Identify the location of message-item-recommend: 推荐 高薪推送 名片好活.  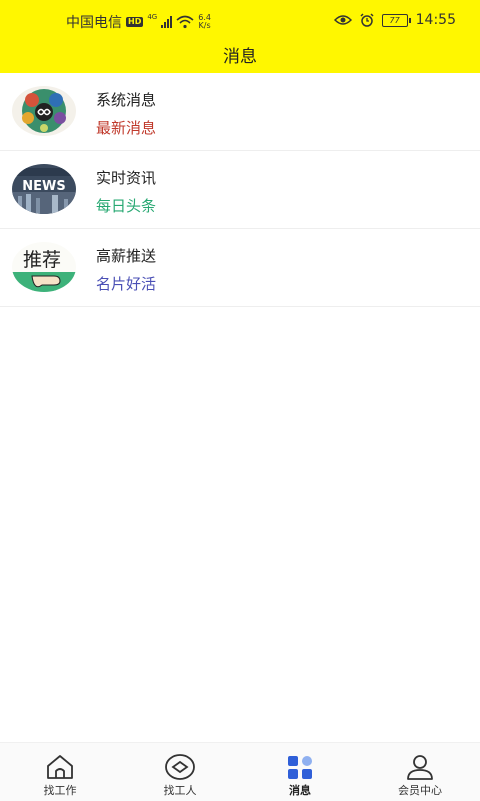
(240, 268).